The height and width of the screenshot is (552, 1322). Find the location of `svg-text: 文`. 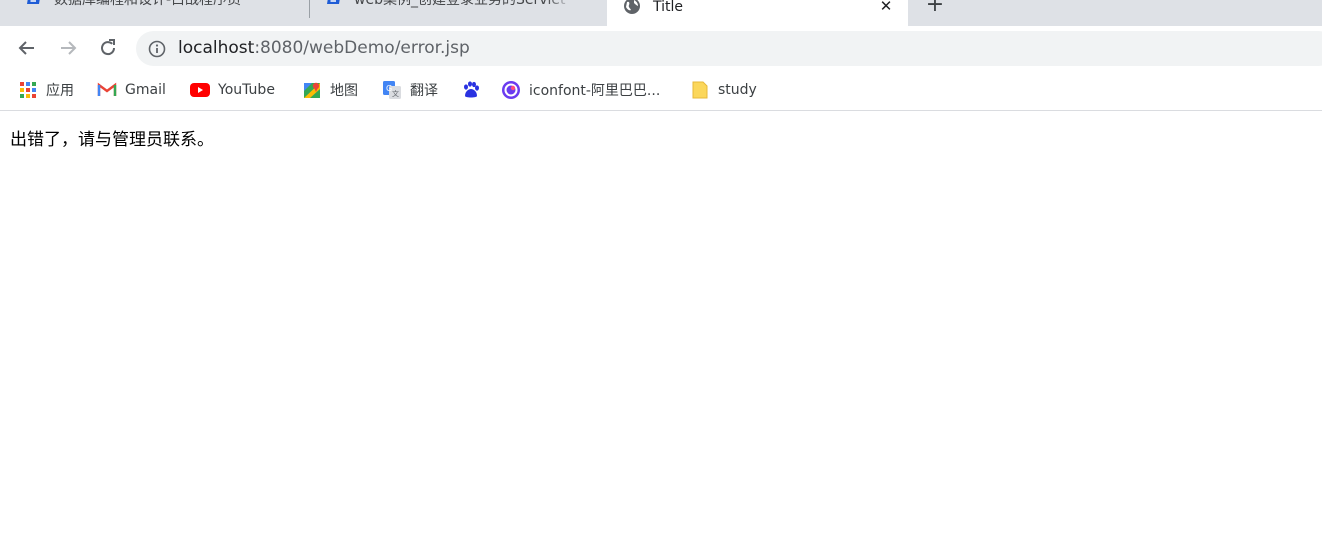

svg-text: 文 is located at coordinates (395, 93).